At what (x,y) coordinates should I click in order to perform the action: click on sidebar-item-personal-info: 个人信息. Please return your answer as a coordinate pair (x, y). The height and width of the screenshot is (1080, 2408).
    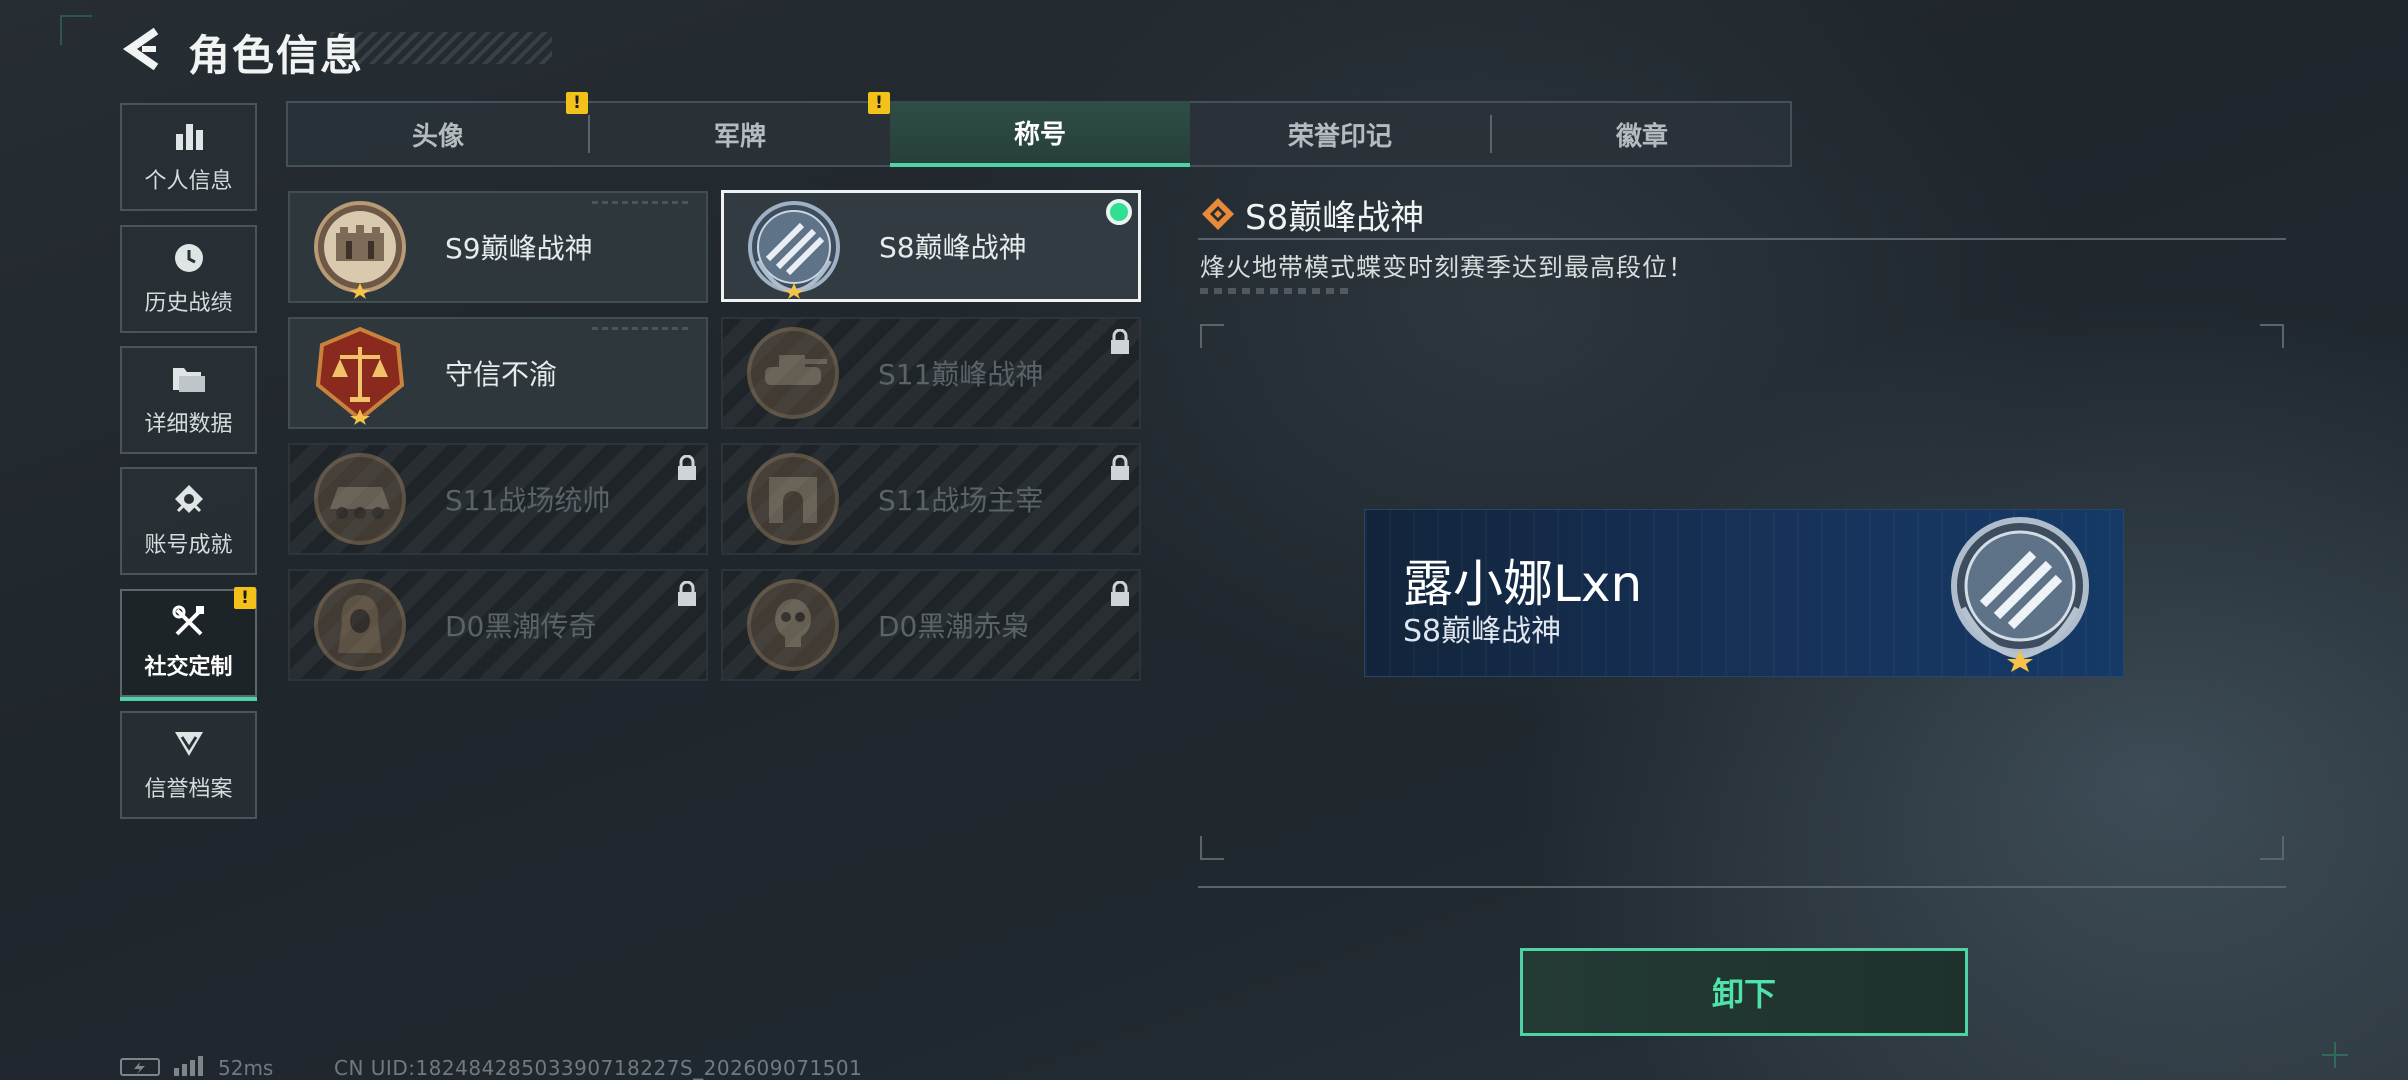
    Looking at the image, I should click on (188, 157).